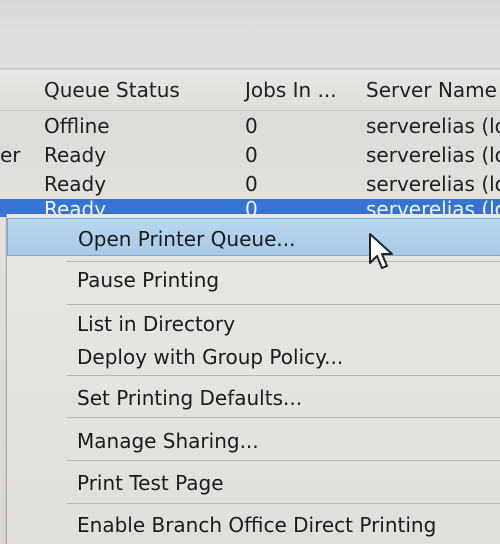  I want to click on print-test-page-menu-item: Print Test Page, so click(253, 482).